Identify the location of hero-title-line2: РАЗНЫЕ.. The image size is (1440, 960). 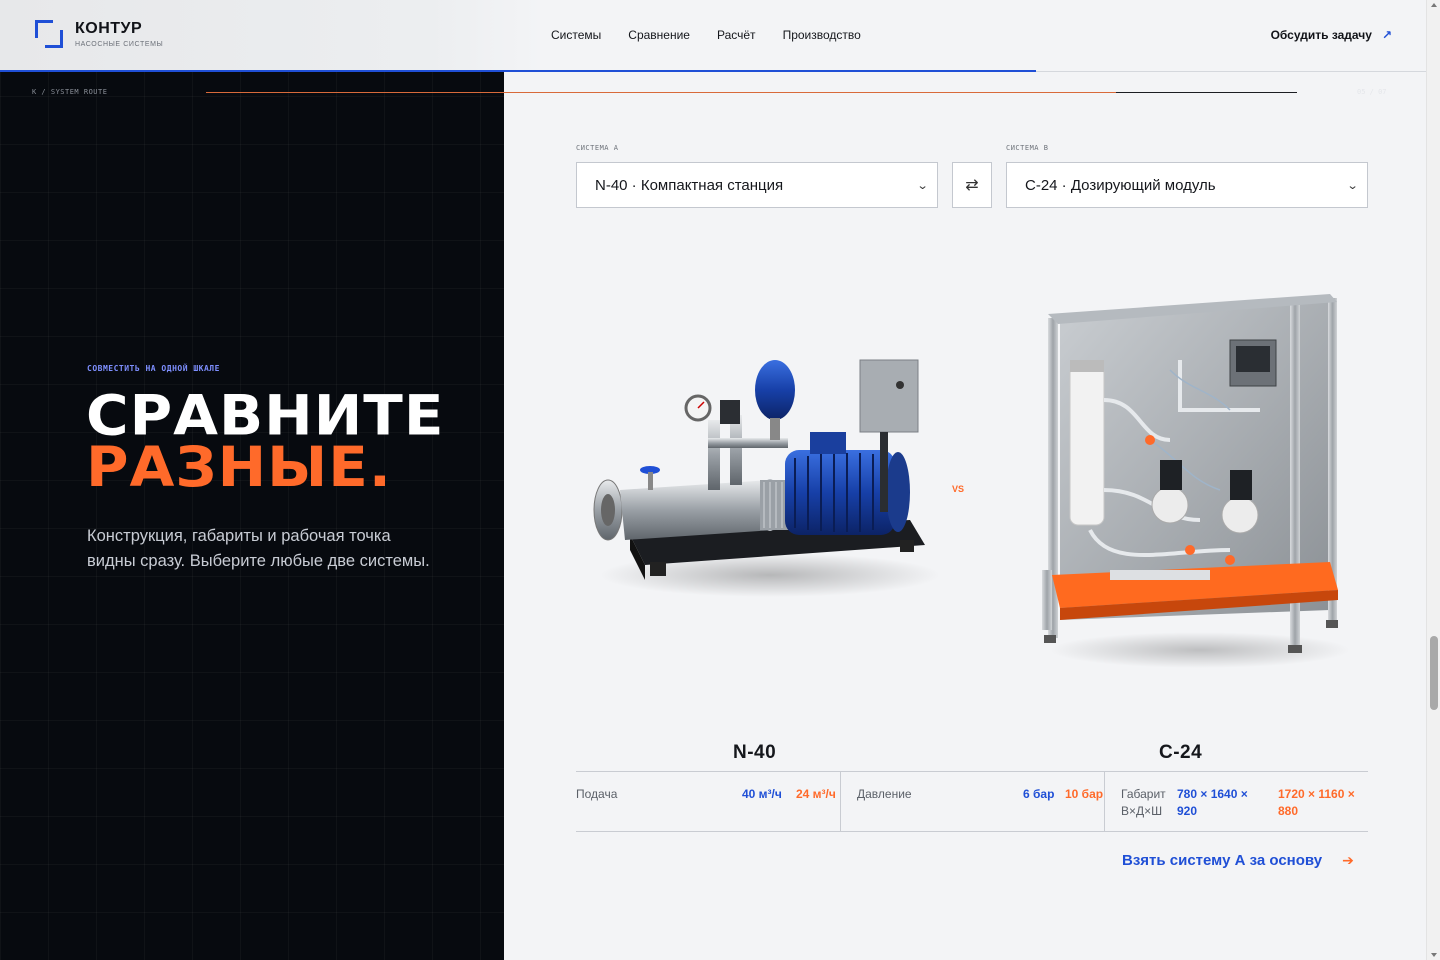
(239, 467).